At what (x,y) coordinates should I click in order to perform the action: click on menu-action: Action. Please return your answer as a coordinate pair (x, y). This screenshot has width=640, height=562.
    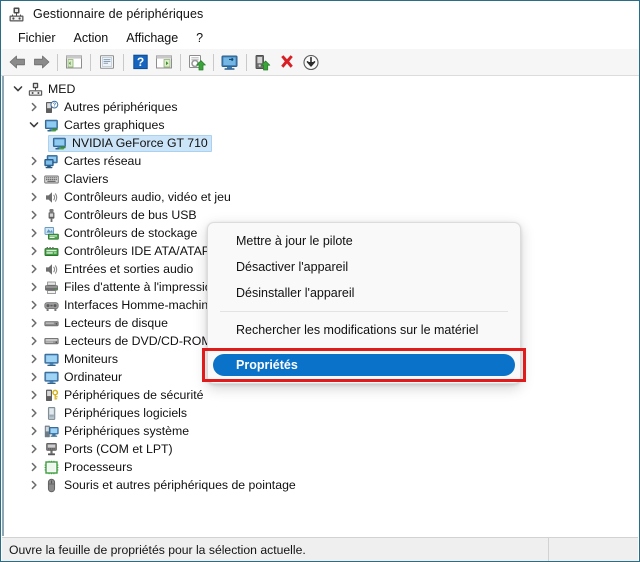
    Looking at the image, I should click on (91, 38).